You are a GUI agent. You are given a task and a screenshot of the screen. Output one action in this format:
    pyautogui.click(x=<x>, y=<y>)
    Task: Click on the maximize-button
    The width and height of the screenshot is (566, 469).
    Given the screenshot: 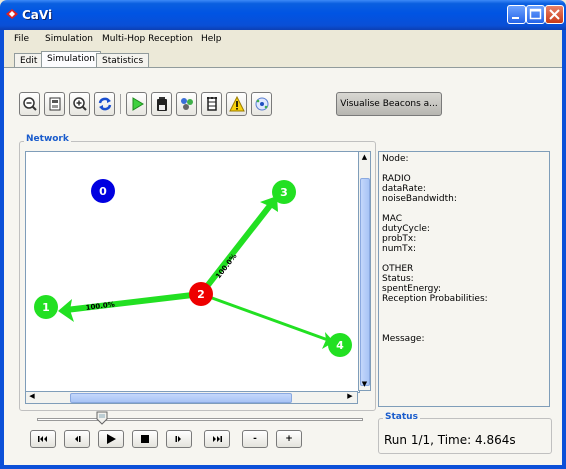 What is the action you would take?
    pyautogui.click(x=535, y=14)
    